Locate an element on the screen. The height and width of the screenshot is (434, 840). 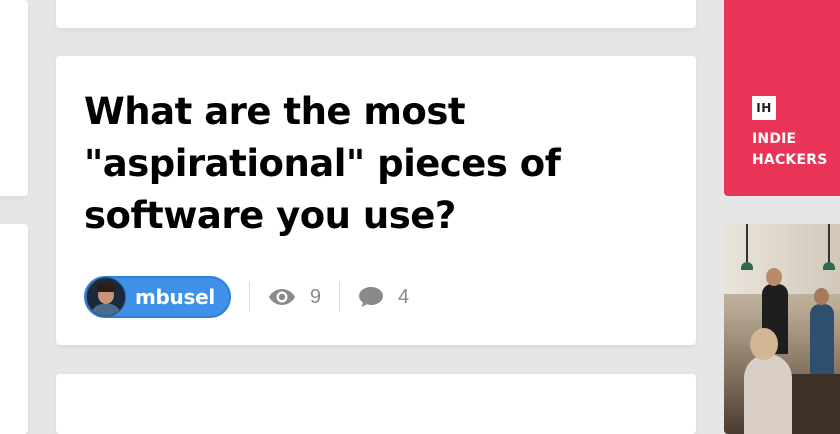
indie-hackers-logo-icon: IH is located at coordinates (764, 108).